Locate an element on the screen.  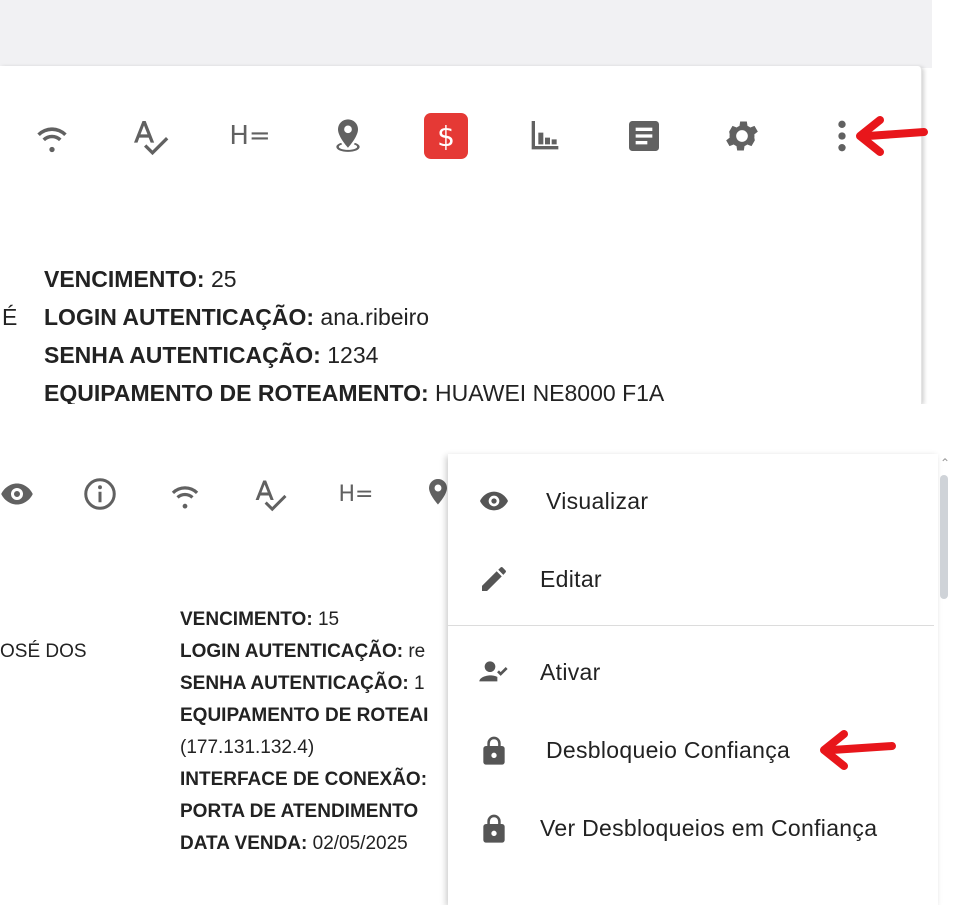
menu-item-label: Ver Desbloqueios em Confiança is located at coordinates (709, 827).